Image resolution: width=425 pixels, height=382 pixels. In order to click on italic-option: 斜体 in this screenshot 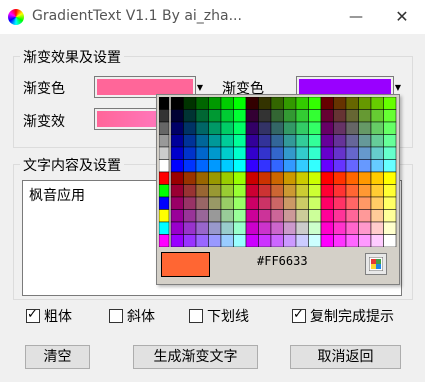, I will do `click(132, 316)`.